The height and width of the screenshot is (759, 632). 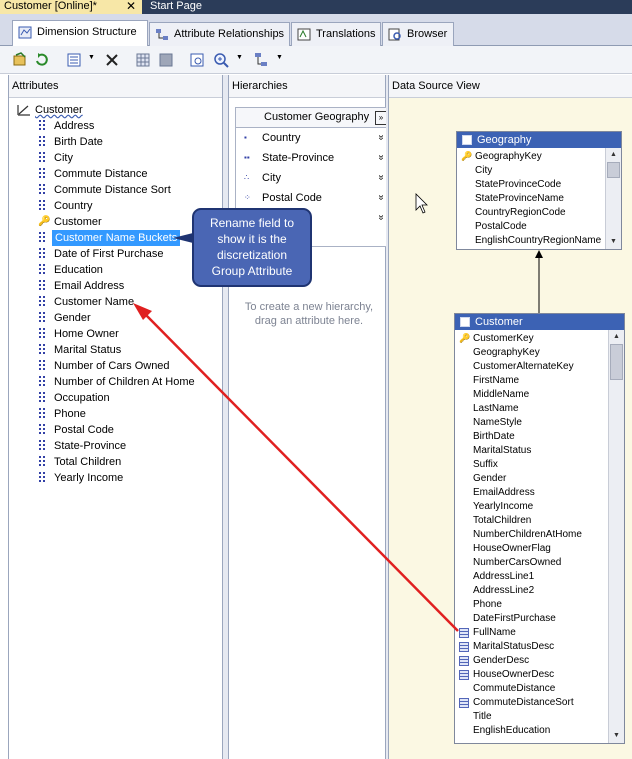 I want to click on table-icon, so click(x=166, y=60).